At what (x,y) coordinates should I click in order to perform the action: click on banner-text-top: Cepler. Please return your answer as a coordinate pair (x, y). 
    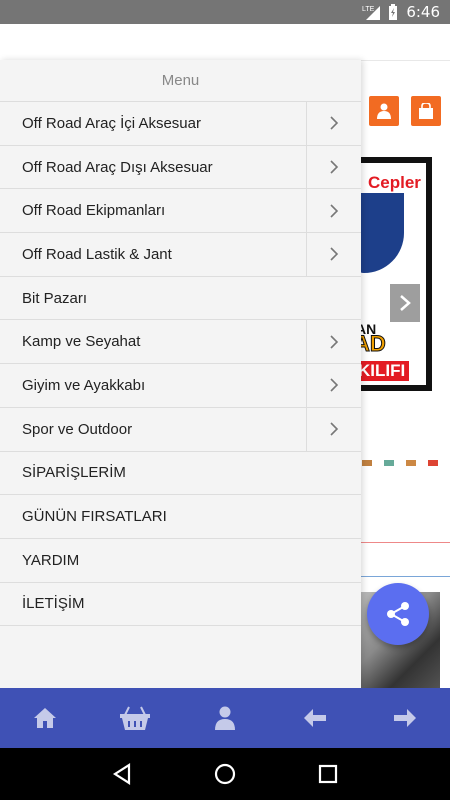
    Looking at the image, I should click on (394, 182).